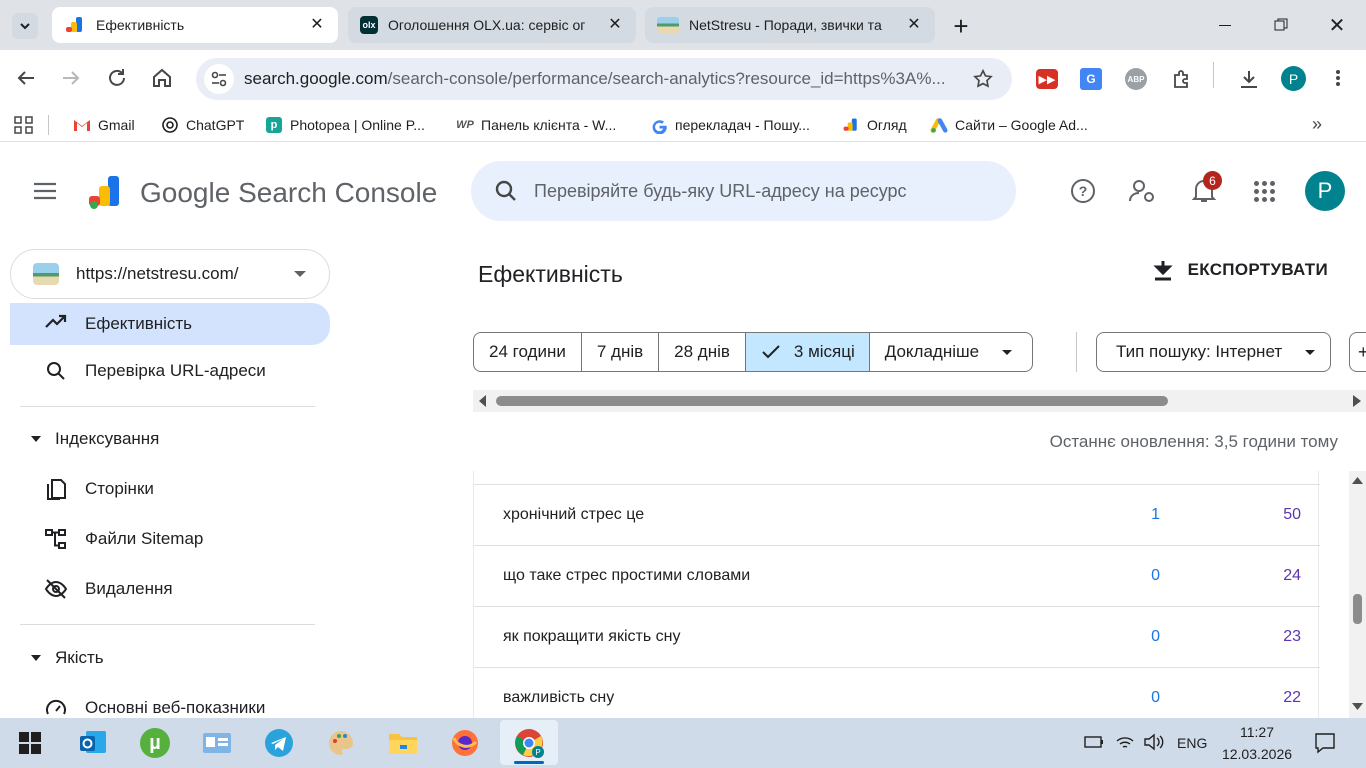 This screenshot has width=1366, height=768. Describe the element at coordinates (94, 439) in the screenshot. I see `nav-section-indexing: Індексування` at that location.